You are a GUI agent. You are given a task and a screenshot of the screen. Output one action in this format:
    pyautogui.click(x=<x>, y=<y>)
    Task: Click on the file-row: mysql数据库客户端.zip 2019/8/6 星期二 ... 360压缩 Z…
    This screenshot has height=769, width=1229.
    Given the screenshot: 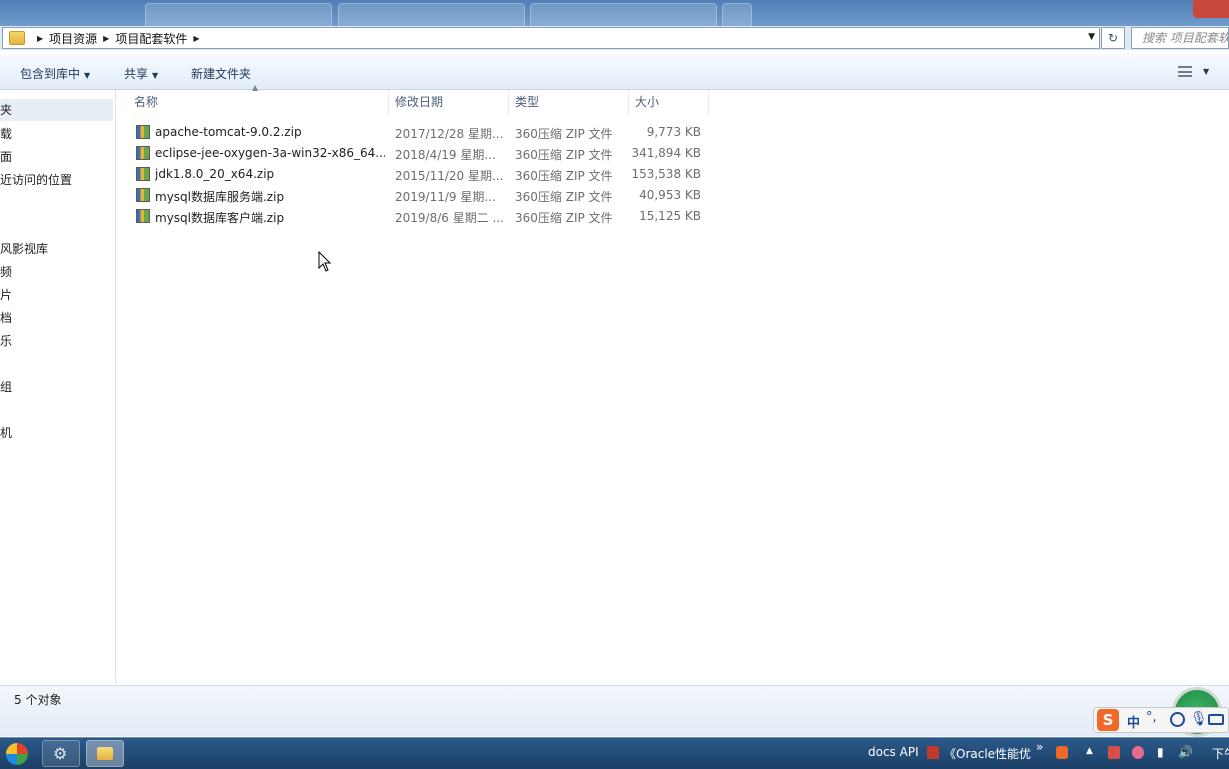 What is the action you would take?
    pyautogui.click(x=420, y=216)
    